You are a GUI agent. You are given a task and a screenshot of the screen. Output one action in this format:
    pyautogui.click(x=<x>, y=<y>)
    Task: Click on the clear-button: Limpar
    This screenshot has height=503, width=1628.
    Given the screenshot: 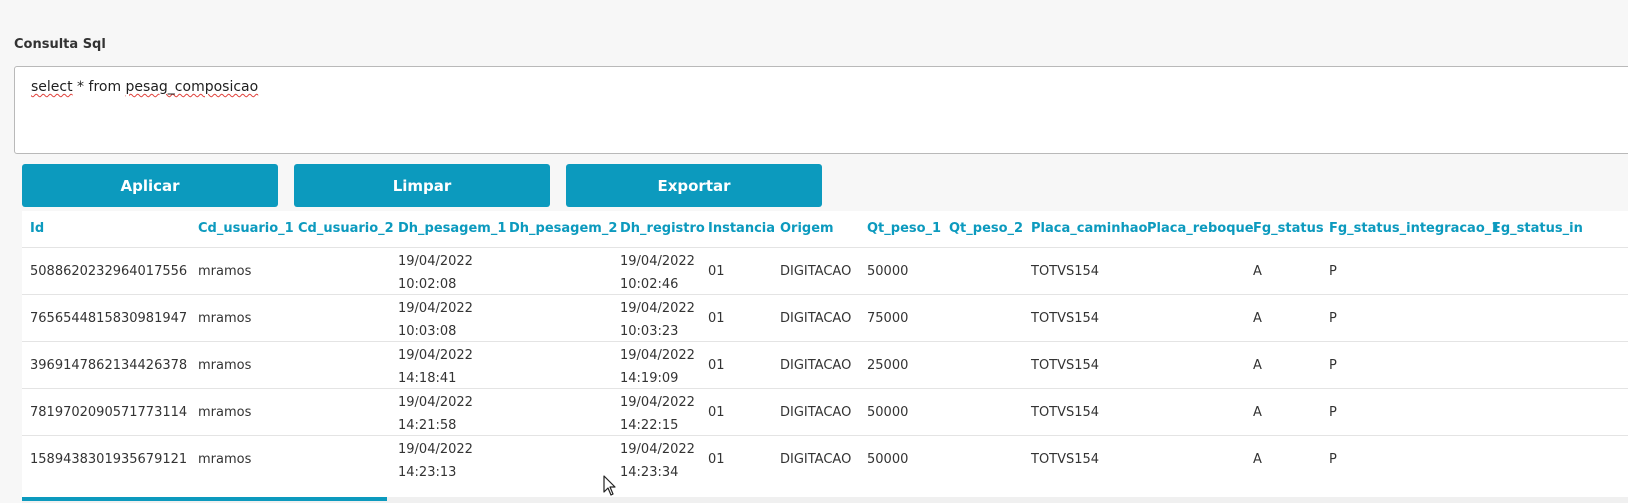 What is the action you would take?
    pyautogui.click(x=422, y=185)
    